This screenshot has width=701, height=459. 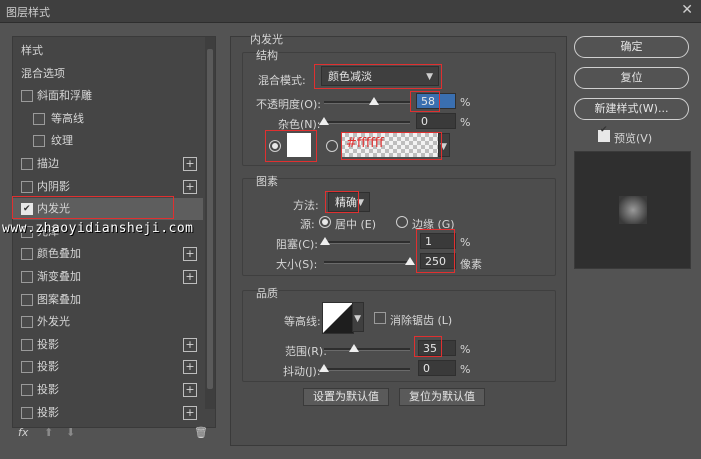 I want to click on noise-input: 0, so click(x=436, y=121).